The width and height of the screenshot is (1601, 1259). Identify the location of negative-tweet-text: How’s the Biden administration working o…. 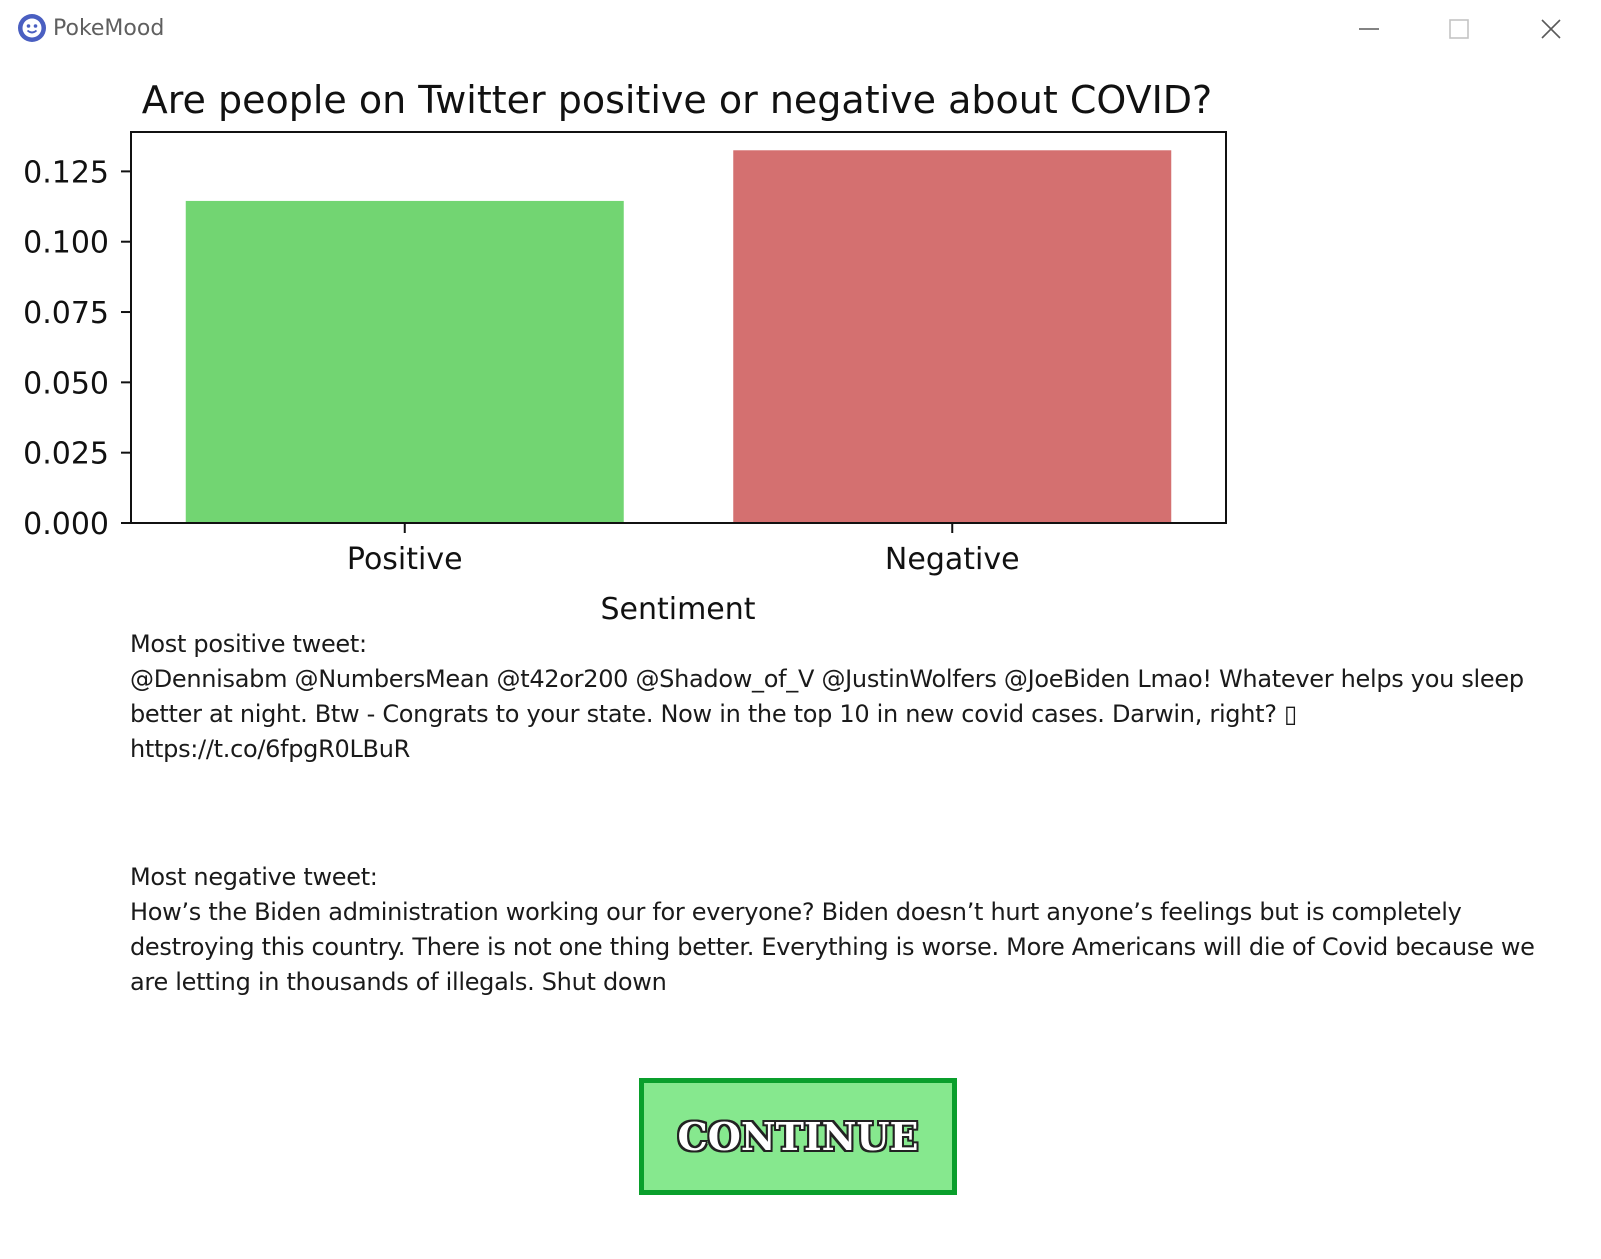
(832, 947).